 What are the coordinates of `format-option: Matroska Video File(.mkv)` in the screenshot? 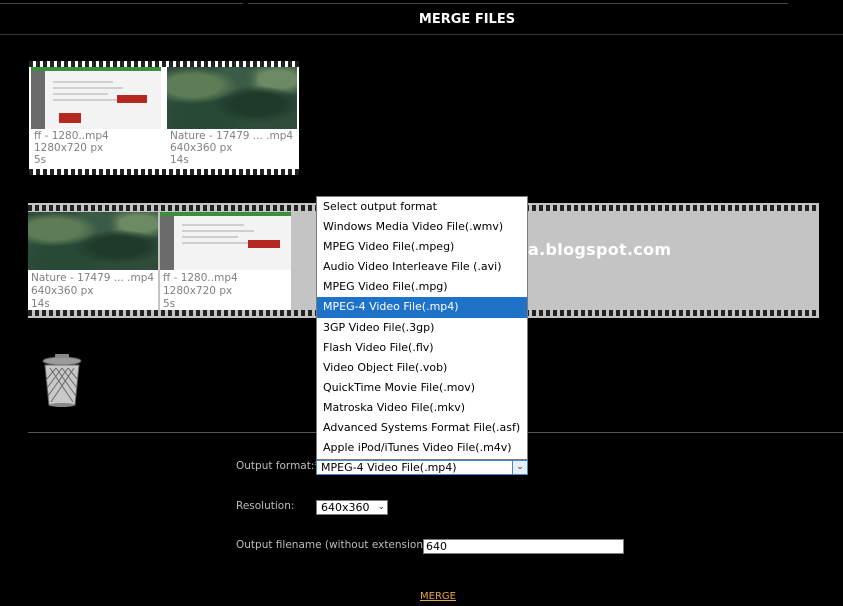 It's located at (422, 408).